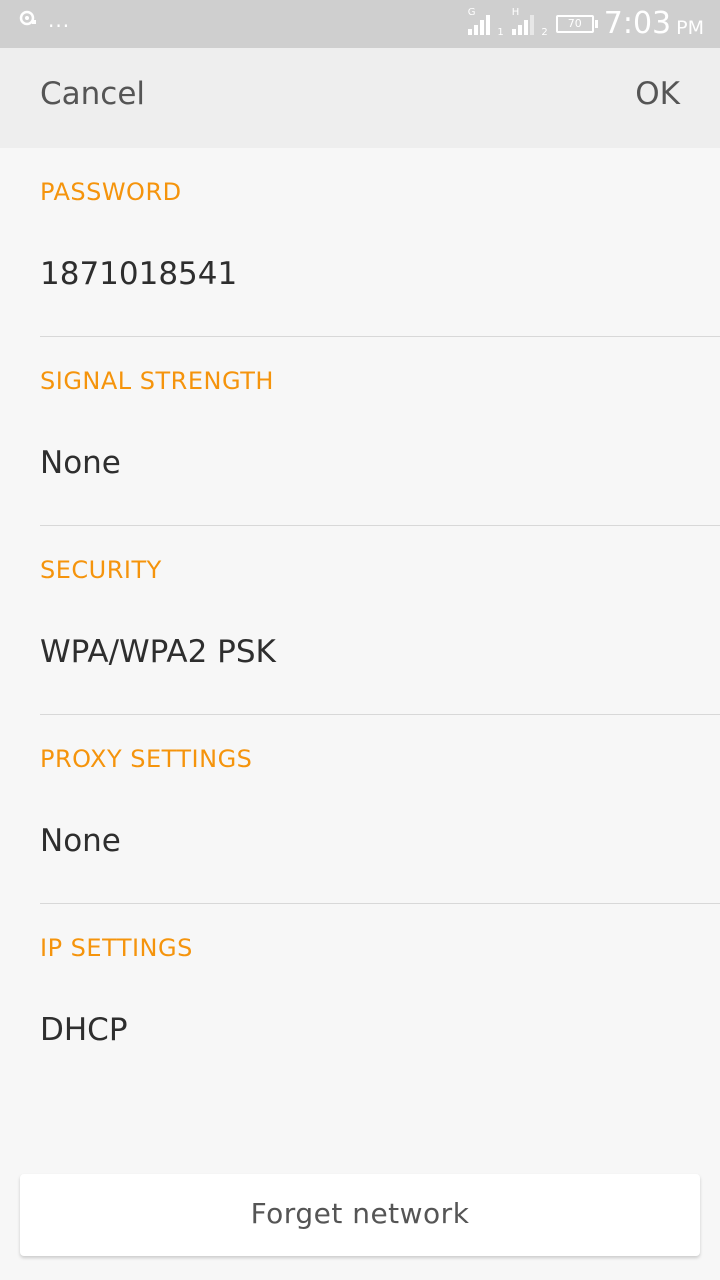 This screenshot has height=1280, width=720. Describe the element at coordinates (380, 242) in the screenshot. I see `password-section: PASSWORD 1871018541` at that location.